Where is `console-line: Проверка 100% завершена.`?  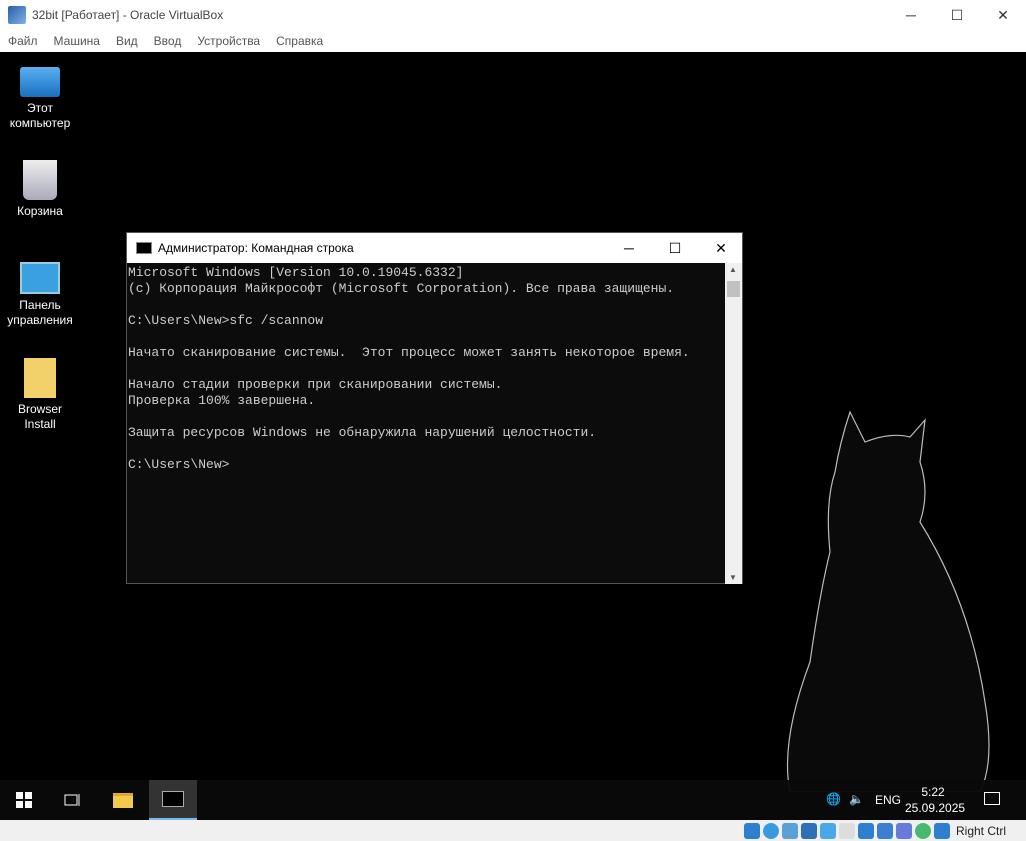 console-line: Проверка 100% завершена. is located at coordinates (222, 400).